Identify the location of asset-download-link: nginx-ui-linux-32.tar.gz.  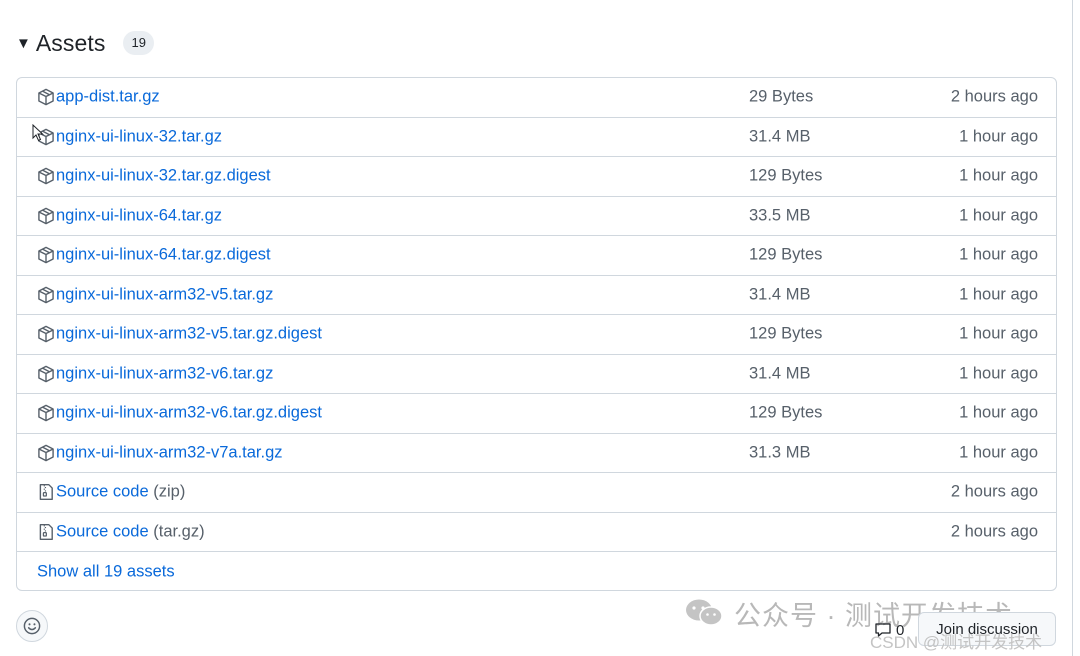
(139, 136).